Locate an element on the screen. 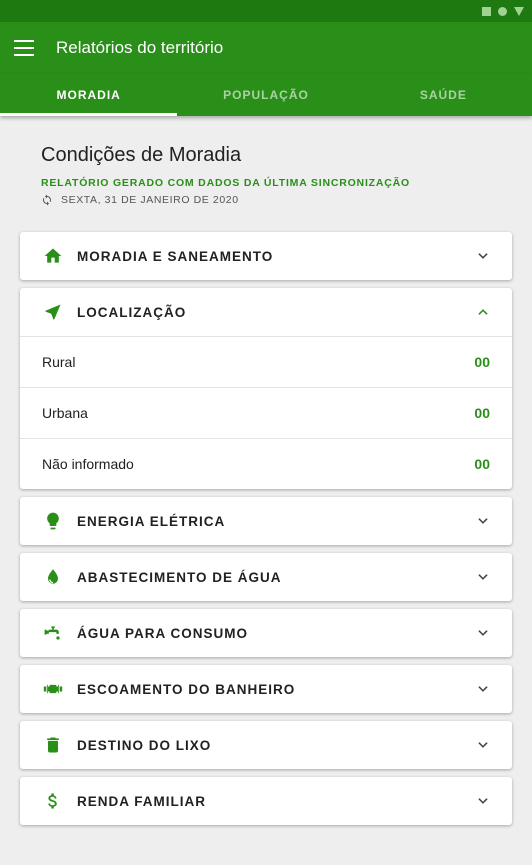 The image size is (532, 865). trash-icon is located at coordinates (53, 745).